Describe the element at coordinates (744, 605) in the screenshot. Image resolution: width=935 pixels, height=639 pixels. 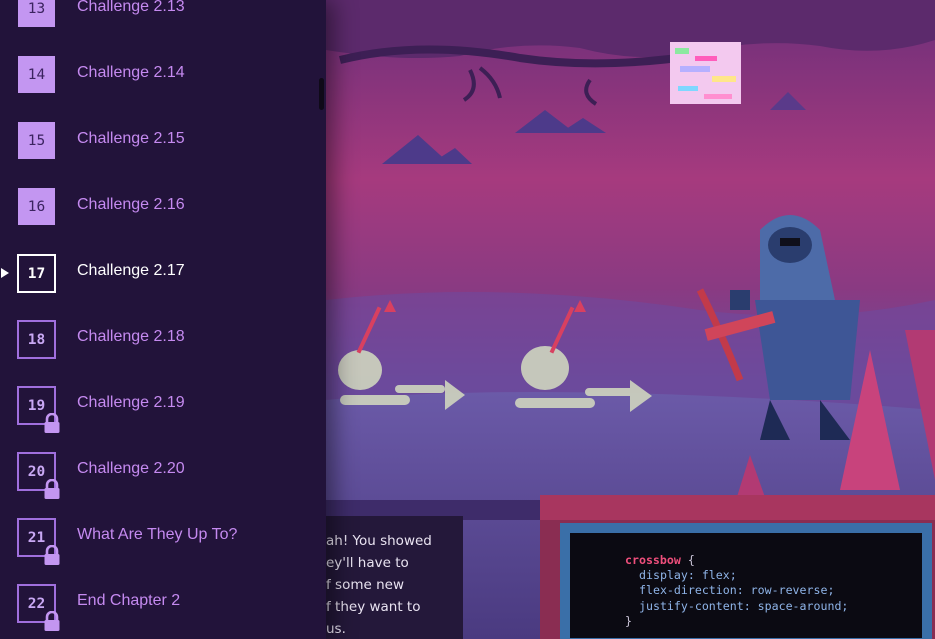
I see `code-line: justify-content: space-around;` at that location.